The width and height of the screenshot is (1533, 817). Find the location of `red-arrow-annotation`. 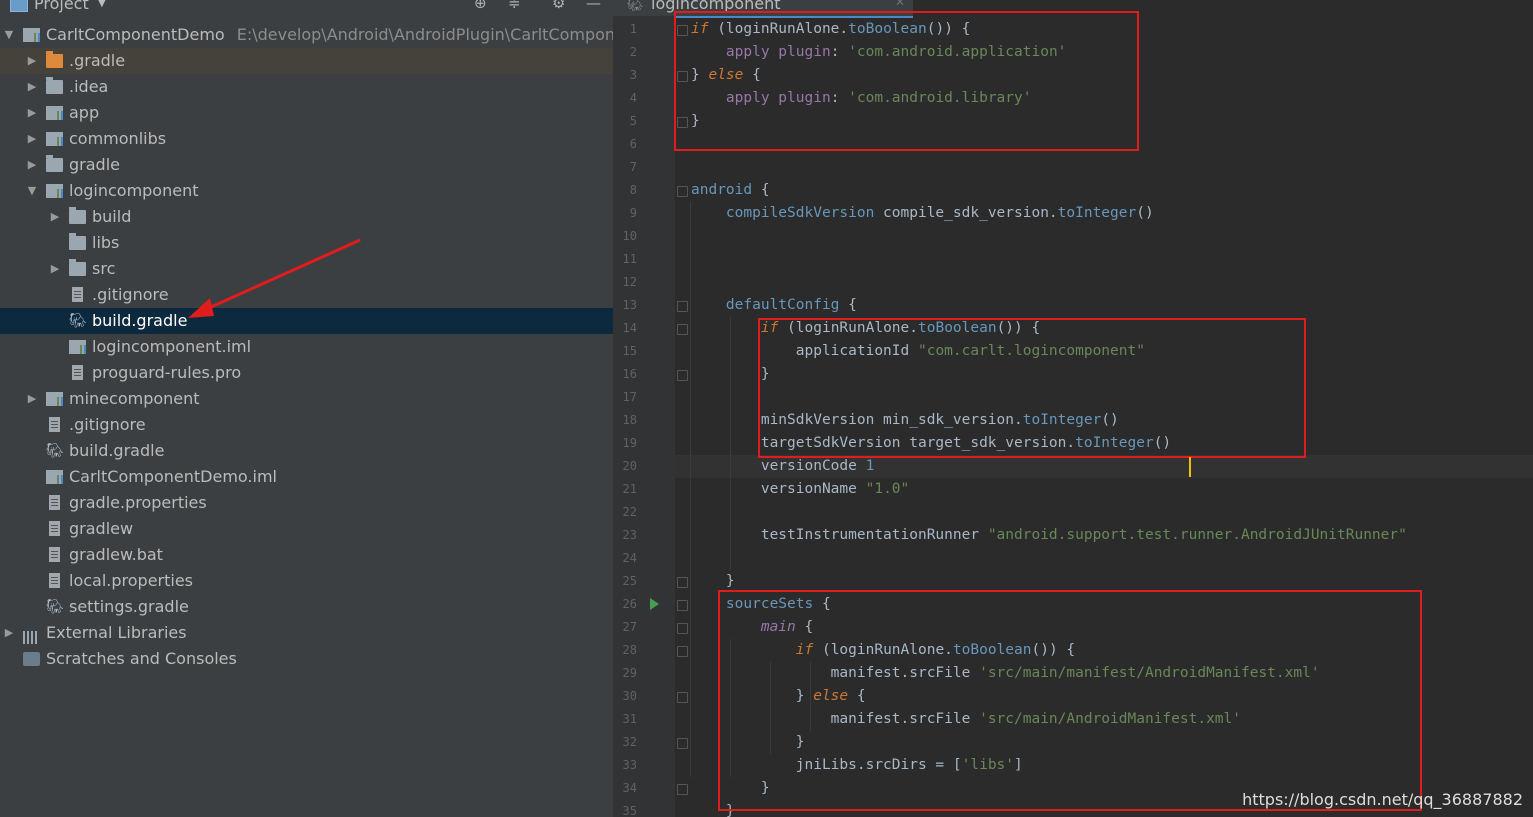

red-arrow-annotation is located at coordinates (274, 278).